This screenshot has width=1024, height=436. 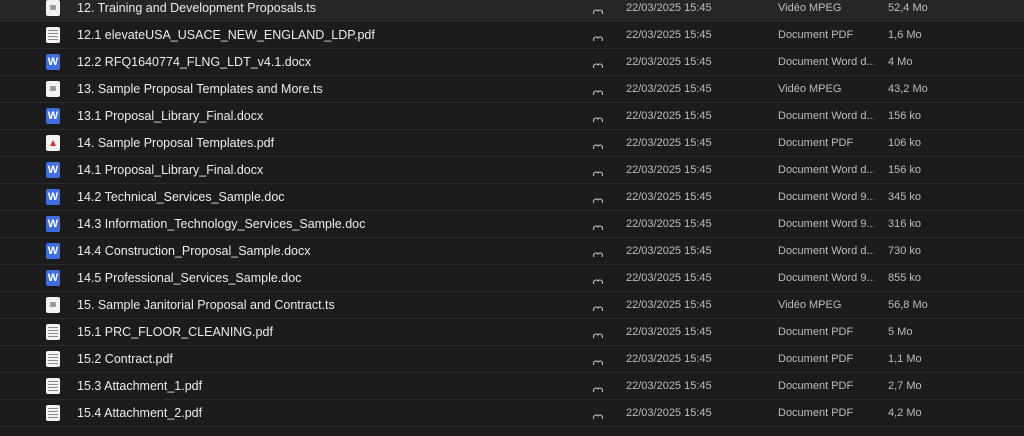 What do you see at coordinates (317, 116) in the screenshot?
I see `file-name: 13.1 Proposal_Library_Final.docx` at bounding box center [317, 116].